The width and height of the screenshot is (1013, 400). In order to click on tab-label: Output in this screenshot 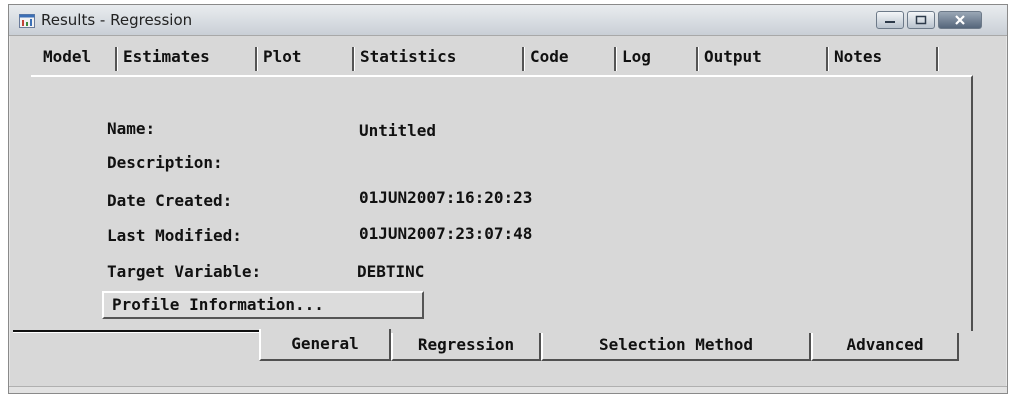, I will do `click(733, 56)`.